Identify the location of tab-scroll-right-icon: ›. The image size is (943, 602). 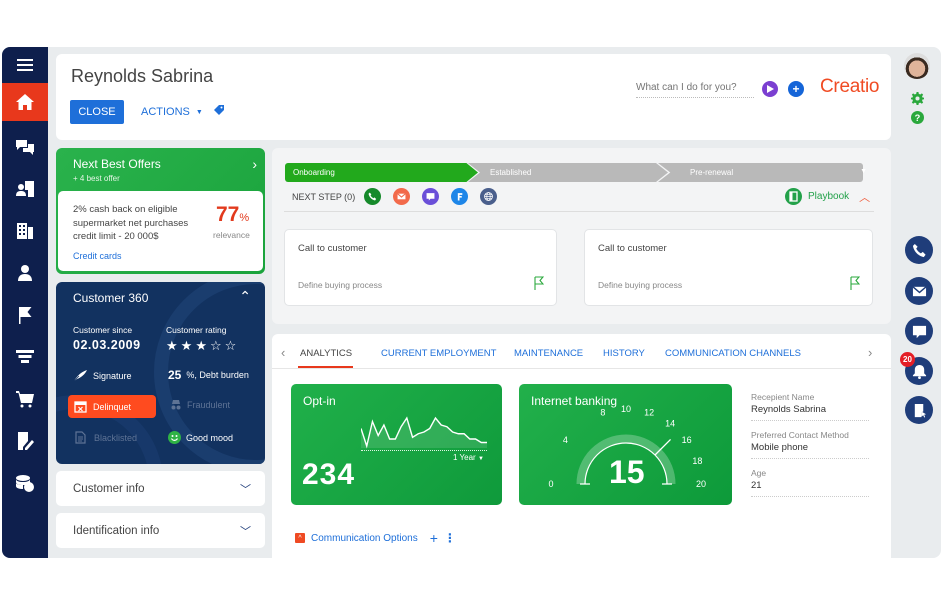
(870, 352).